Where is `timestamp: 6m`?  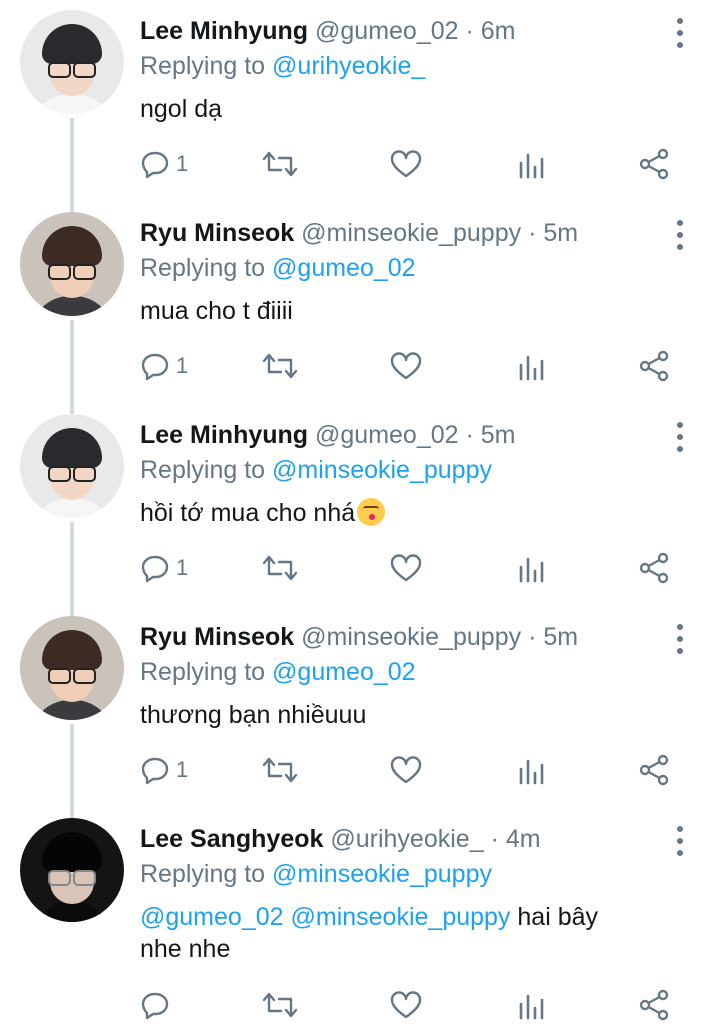
timestamp: 6m is located at coordinates (498, 31).